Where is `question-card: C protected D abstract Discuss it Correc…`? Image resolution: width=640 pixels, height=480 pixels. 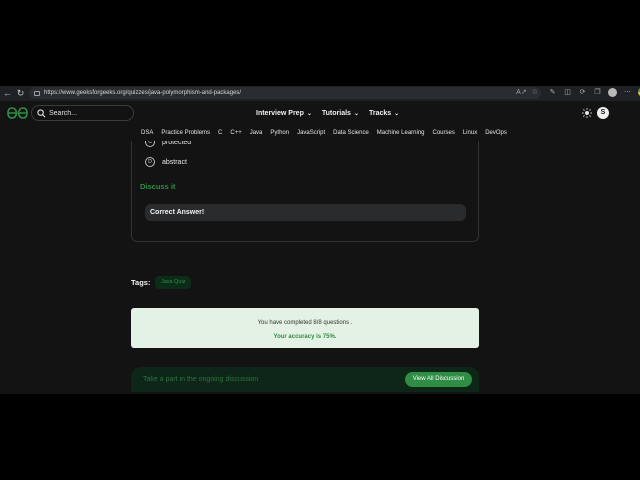
question-card: C protected D abstract Discuss it Correc… is located at coordinates (305, 191).